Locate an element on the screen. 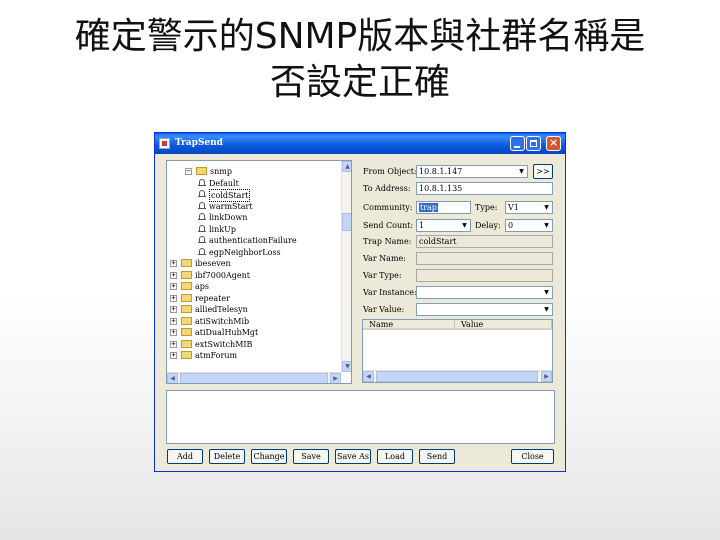  send-button: Send is located at coordinates (437, 456).